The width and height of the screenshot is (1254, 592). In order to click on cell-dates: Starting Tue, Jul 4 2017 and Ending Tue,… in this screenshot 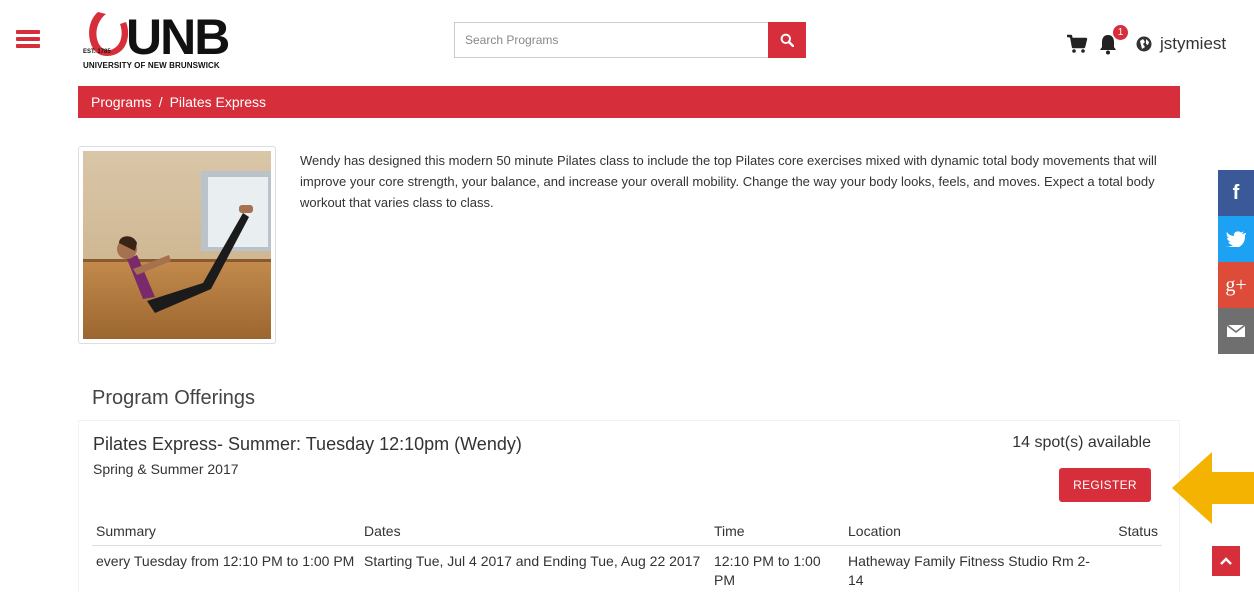, I will do `click(532, 560)`.